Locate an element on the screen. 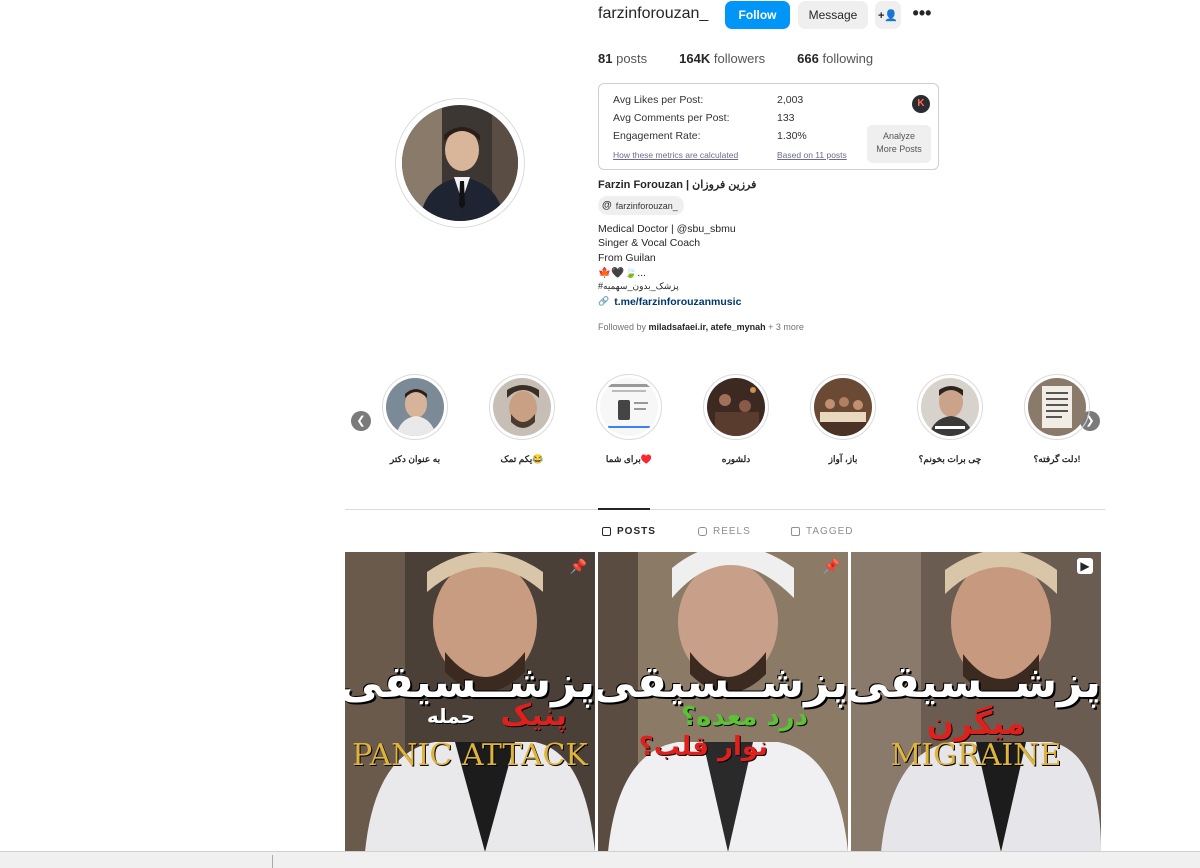 The image size is (1200, 868). engagement-rate-value: 1.30% is located at coordinates (792, 136).